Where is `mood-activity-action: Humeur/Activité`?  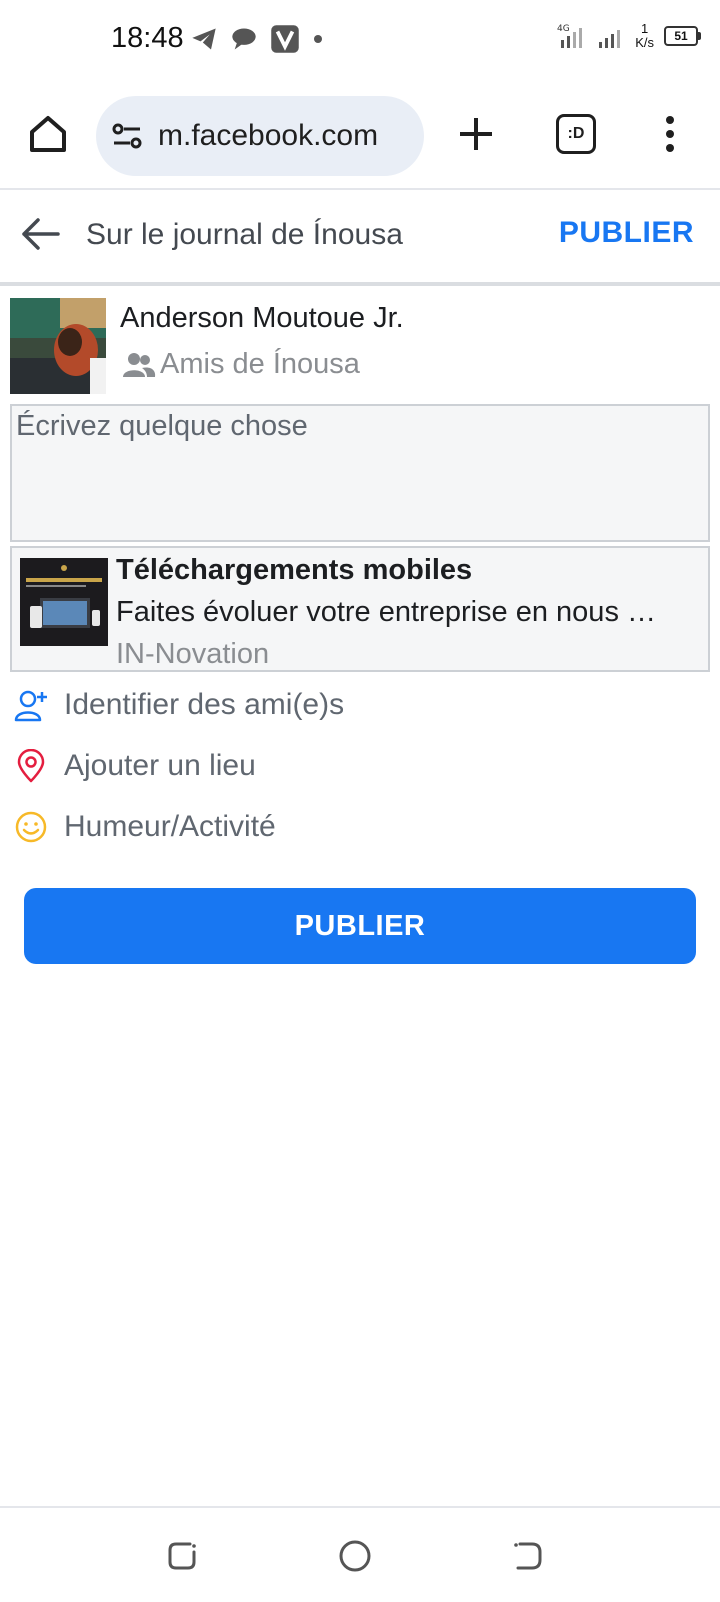
mood-activity-action: Humeur/Activité is located at coordinates (314, 827).